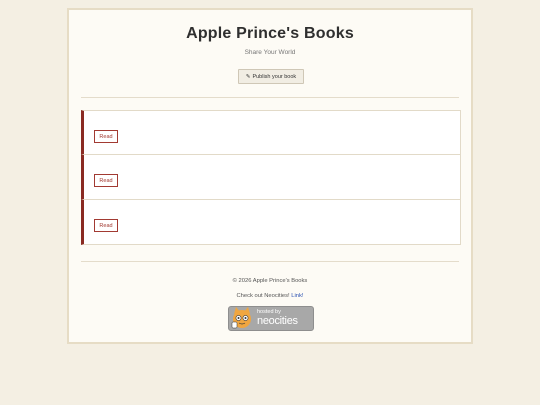  I want to click on pencil-icon: ✎, so click(248, 76).